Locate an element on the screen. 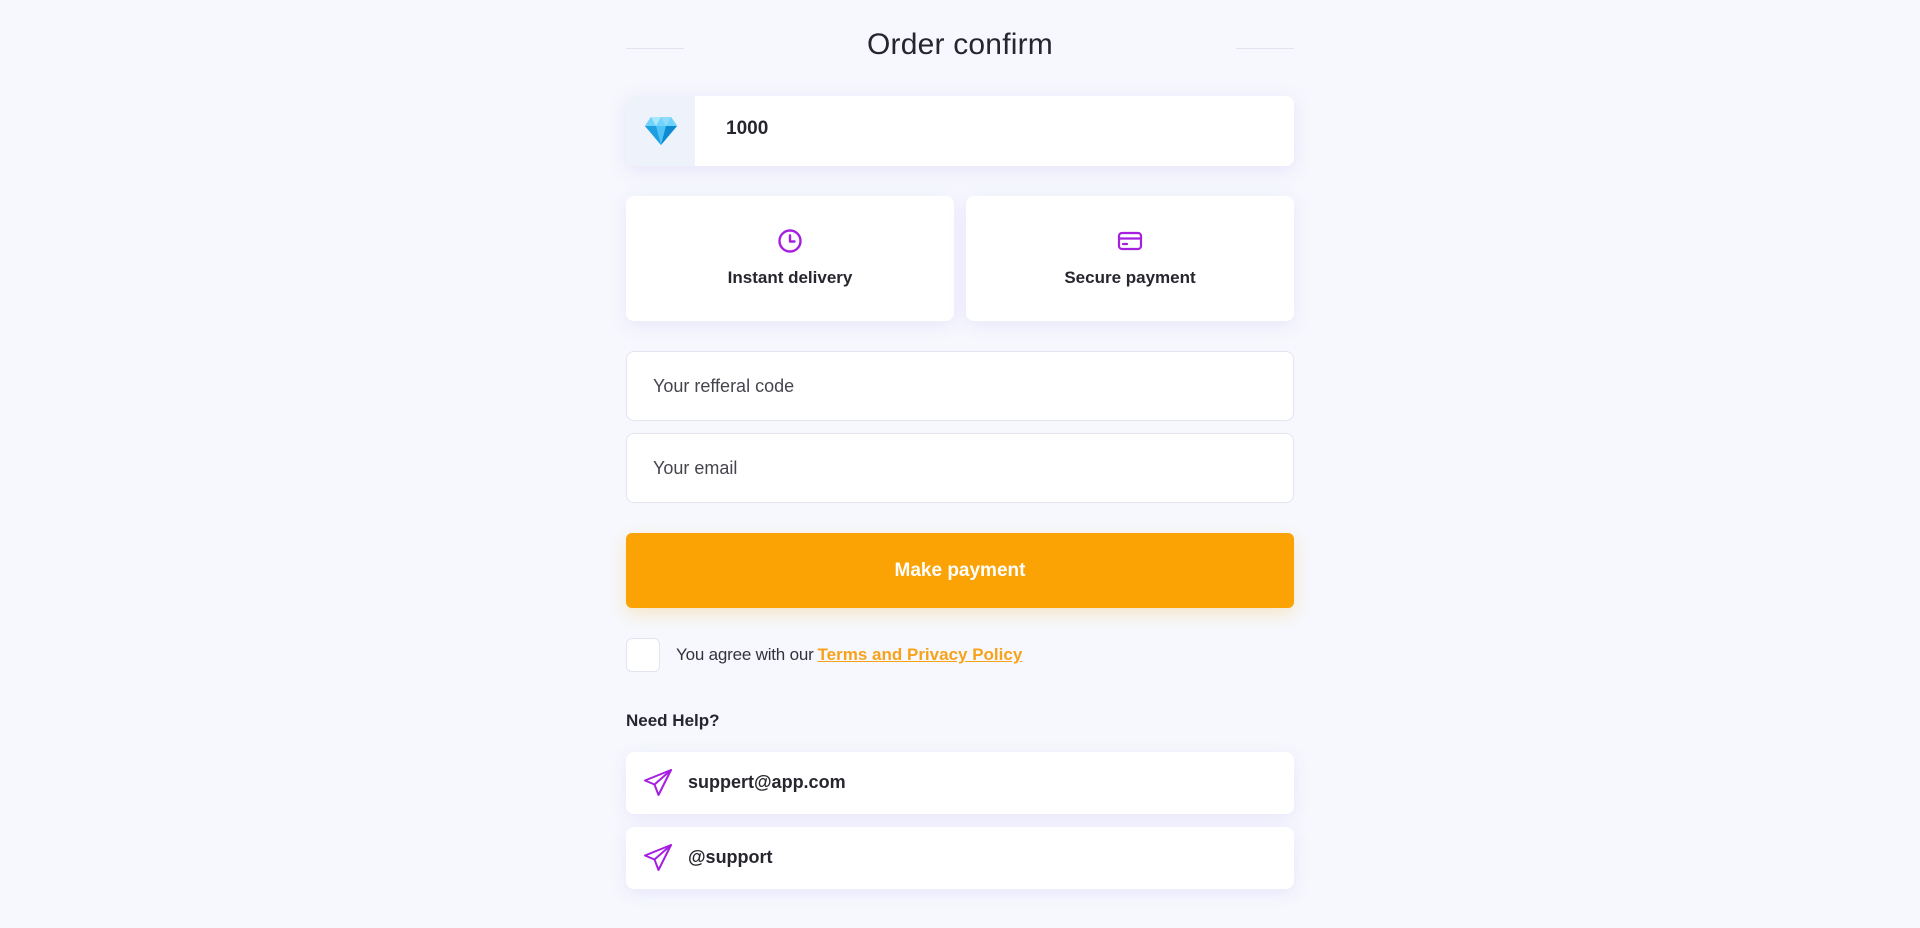  terms-privacy-link: Terms and Privacy Policy is located at coordinates (920, 655).